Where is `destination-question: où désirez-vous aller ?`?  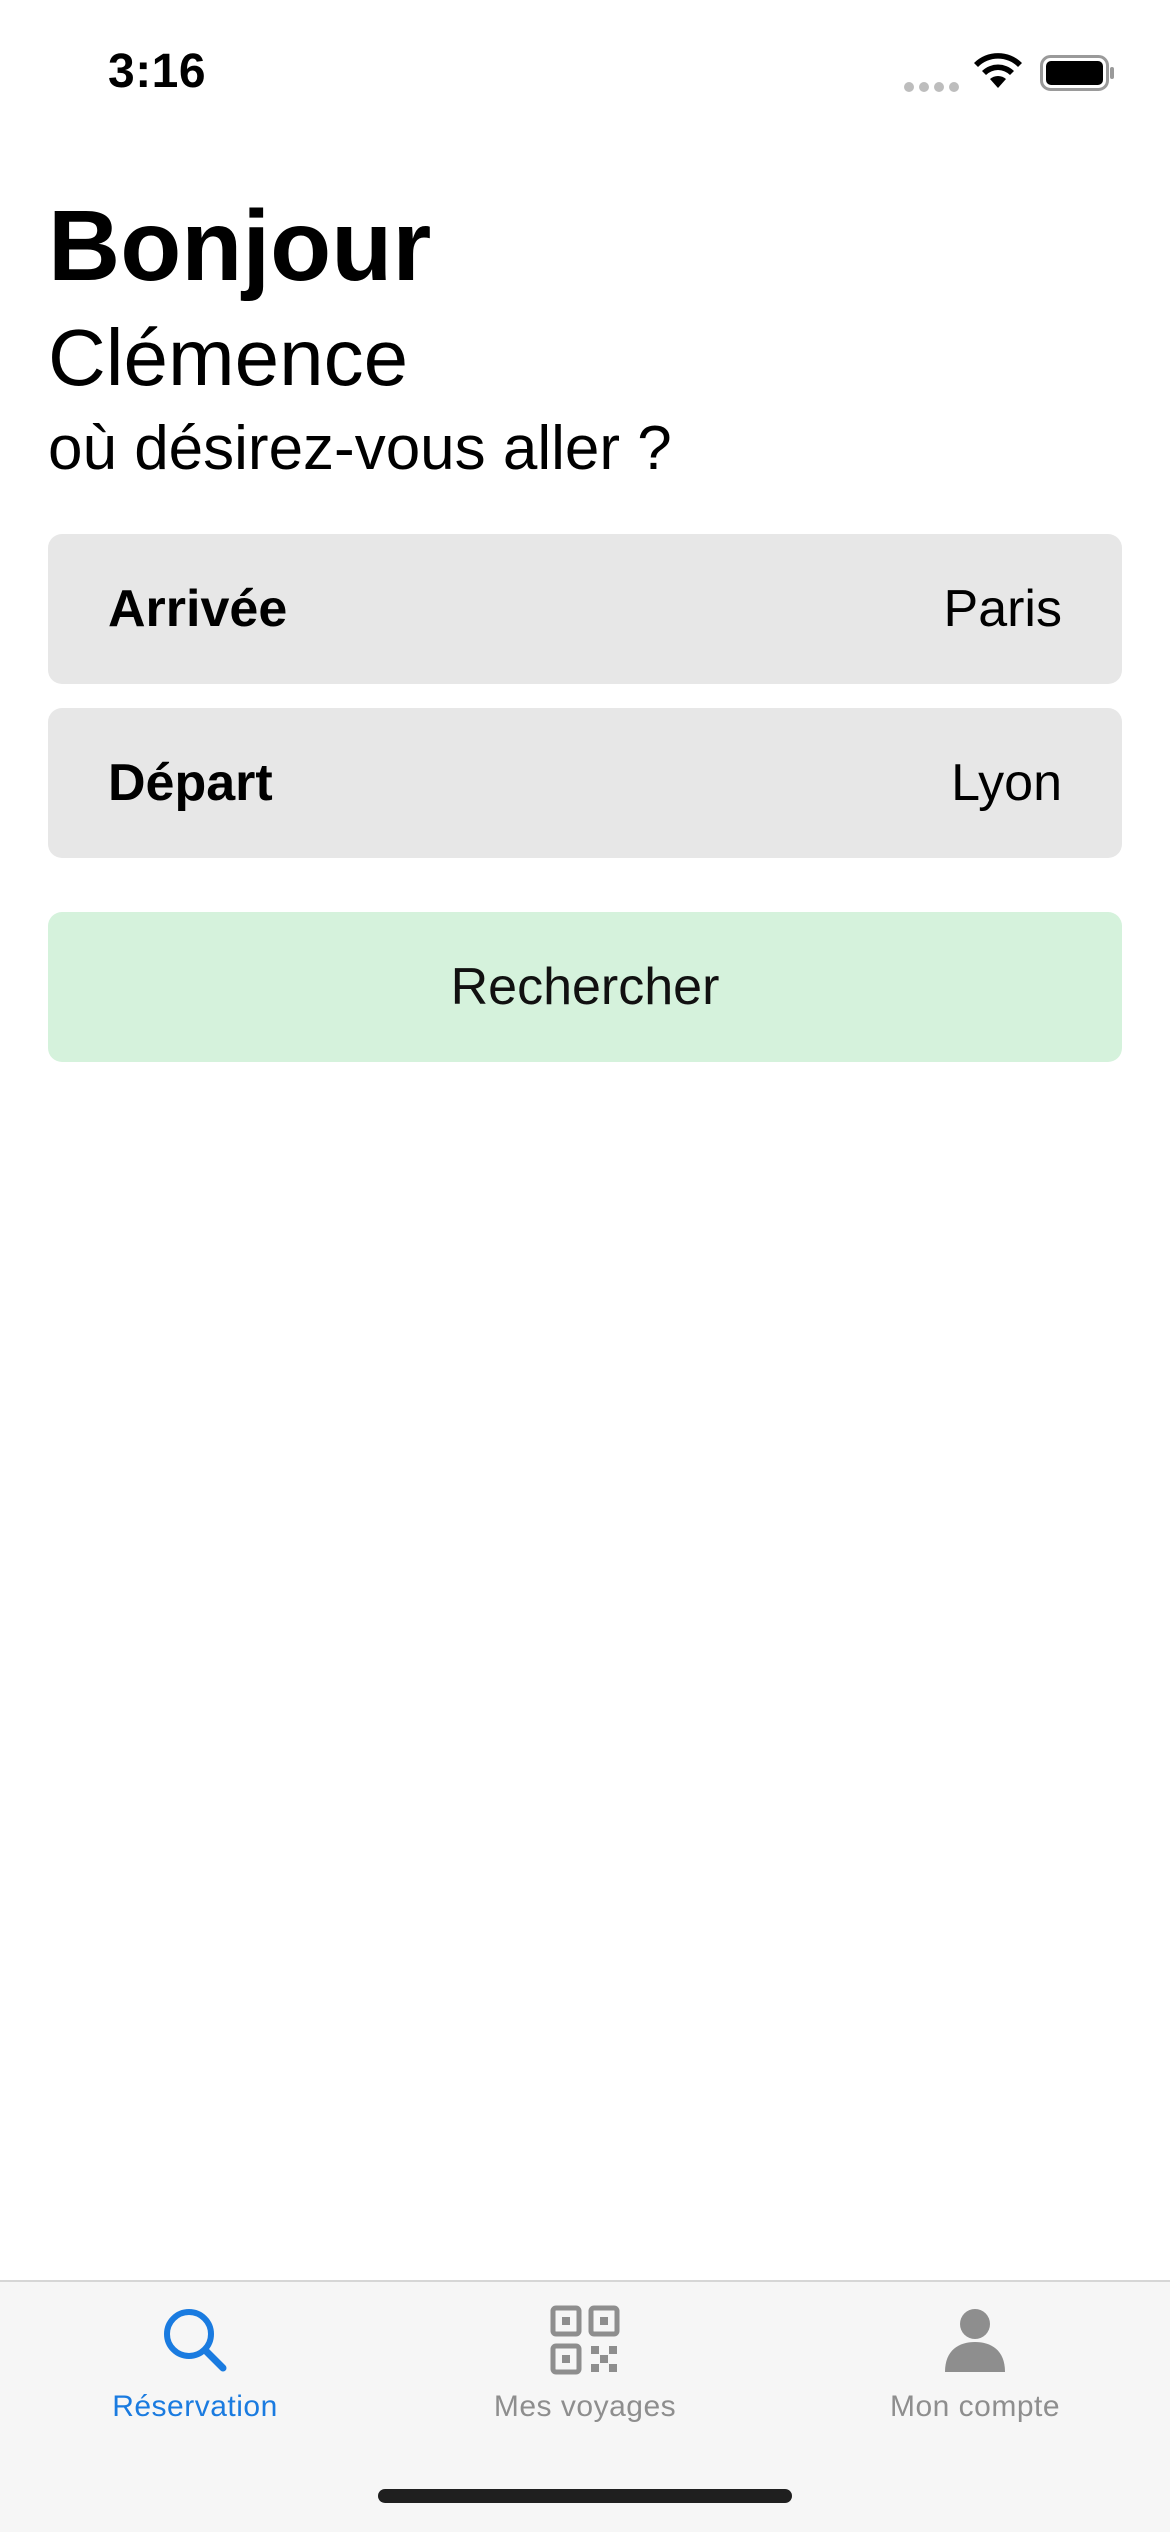
destination-question: où désirez-vous aller ? is located at coordinates (360, 448).